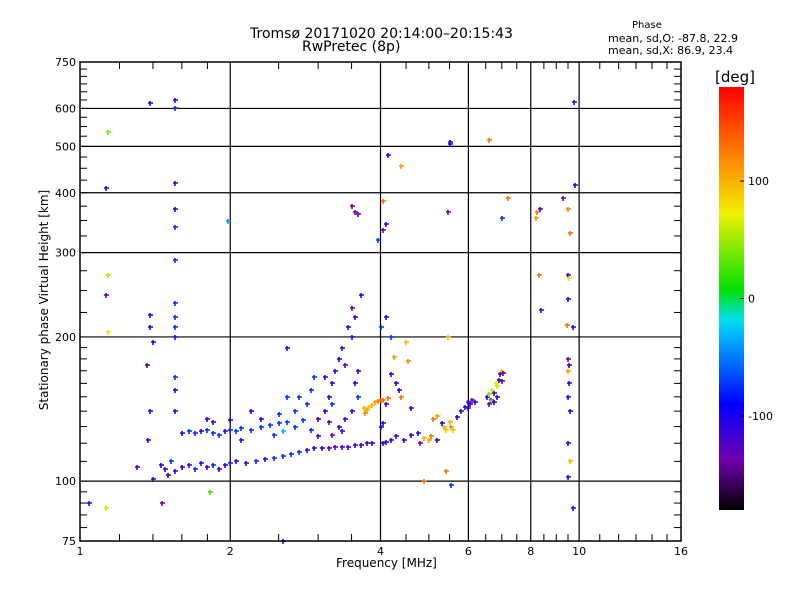  What do you see at coordinates (647, 25) in the screenshot?
I see `legend-title: Phase` at bounding box center [647, 25].